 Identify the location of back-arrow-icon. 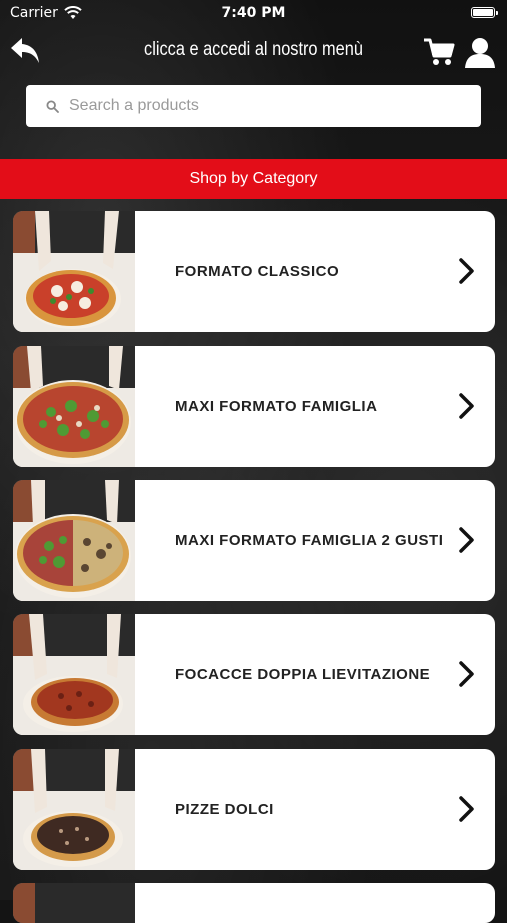
(26, 51).